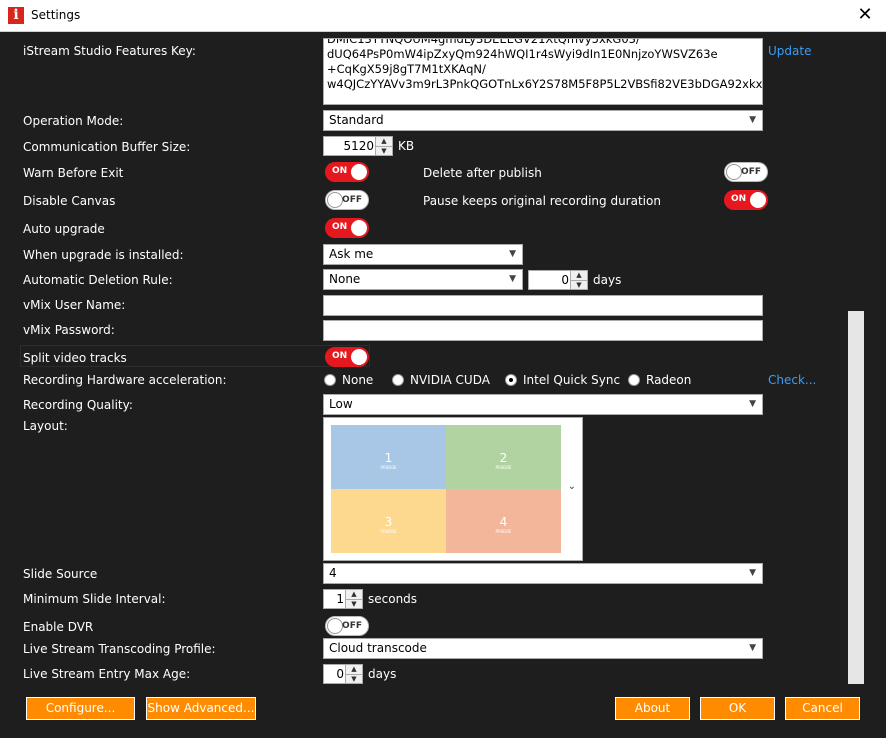 This screenshot has height=738, width=886. I want to click on layout-cell-2: 2 PR0D0E, so click(503, 457).